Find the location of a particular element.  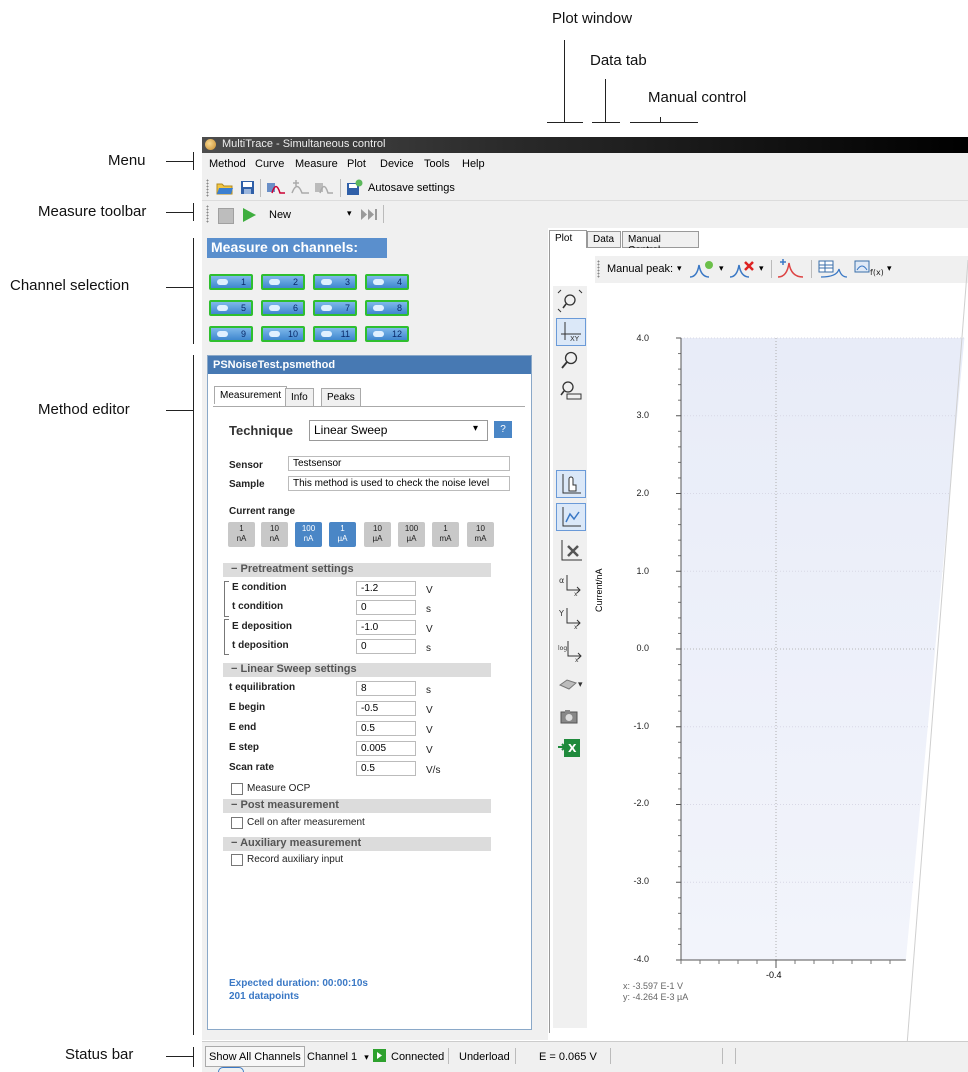

t-condition-input: 0 is located at coordinates (386, 607).